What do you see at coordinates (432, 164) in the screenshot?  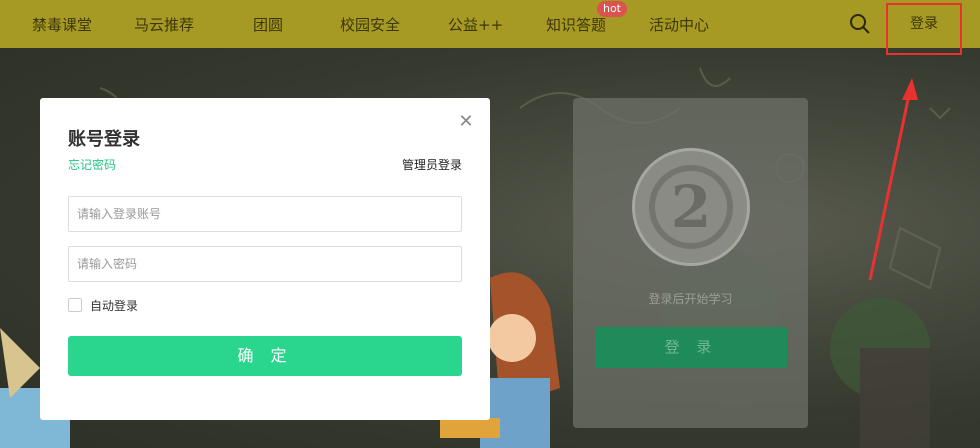 I see `admin-login-link: 管理员登录` at bounding box center [432, 164].